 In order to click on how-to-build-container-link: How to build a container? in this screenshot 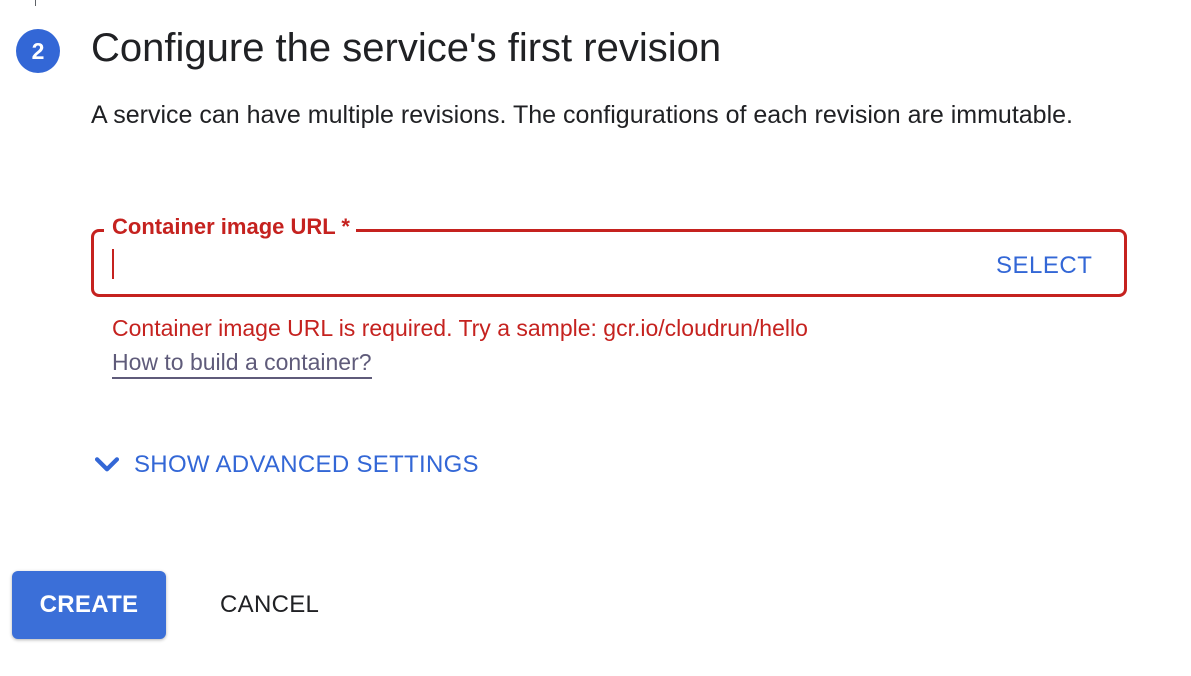, I will do `click(242, 363)`.